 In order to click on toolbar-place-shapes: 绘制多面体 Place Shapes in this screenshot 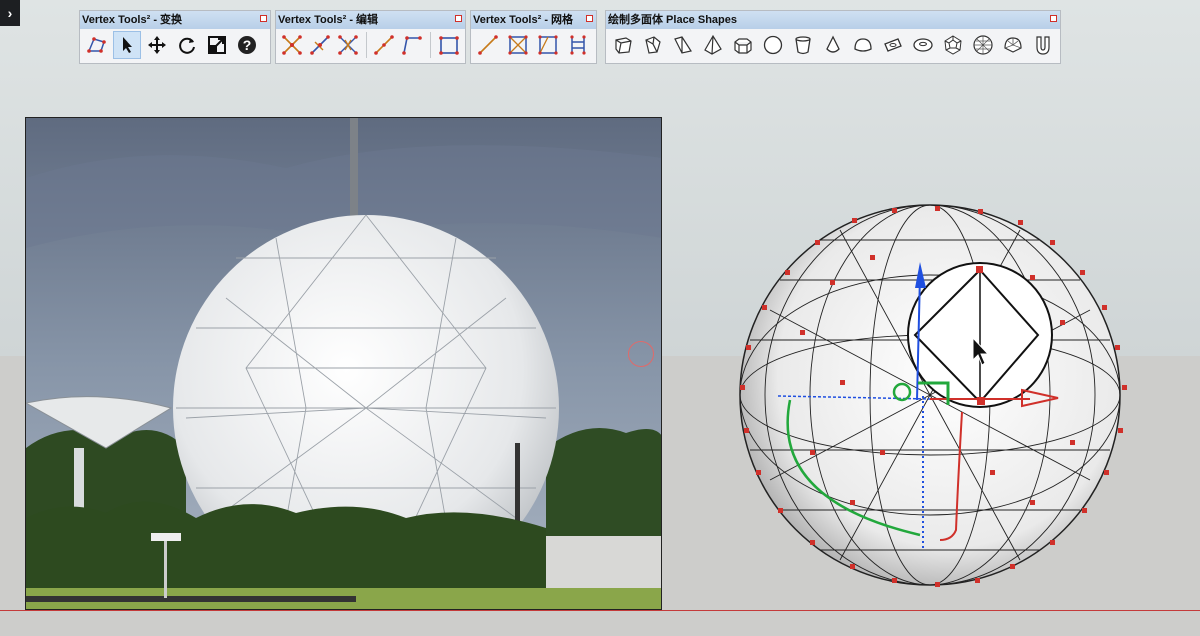, I will do `click(833, 37)`.